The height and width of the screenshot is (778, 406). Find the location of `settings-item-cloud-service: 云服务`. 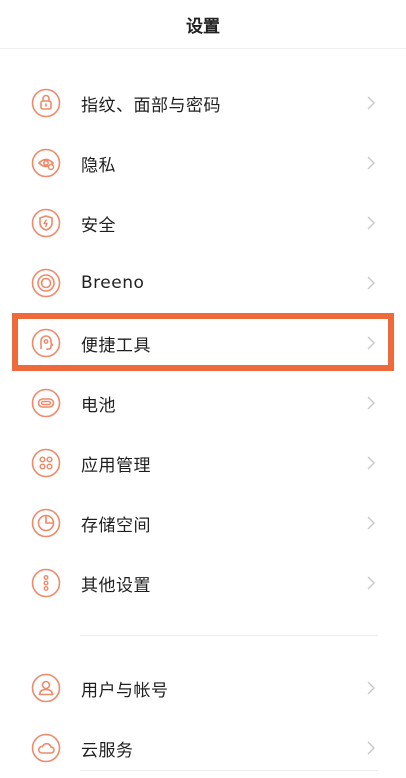

settings-item-cloud-service: 云服务 is located at coordinates (203, 748).